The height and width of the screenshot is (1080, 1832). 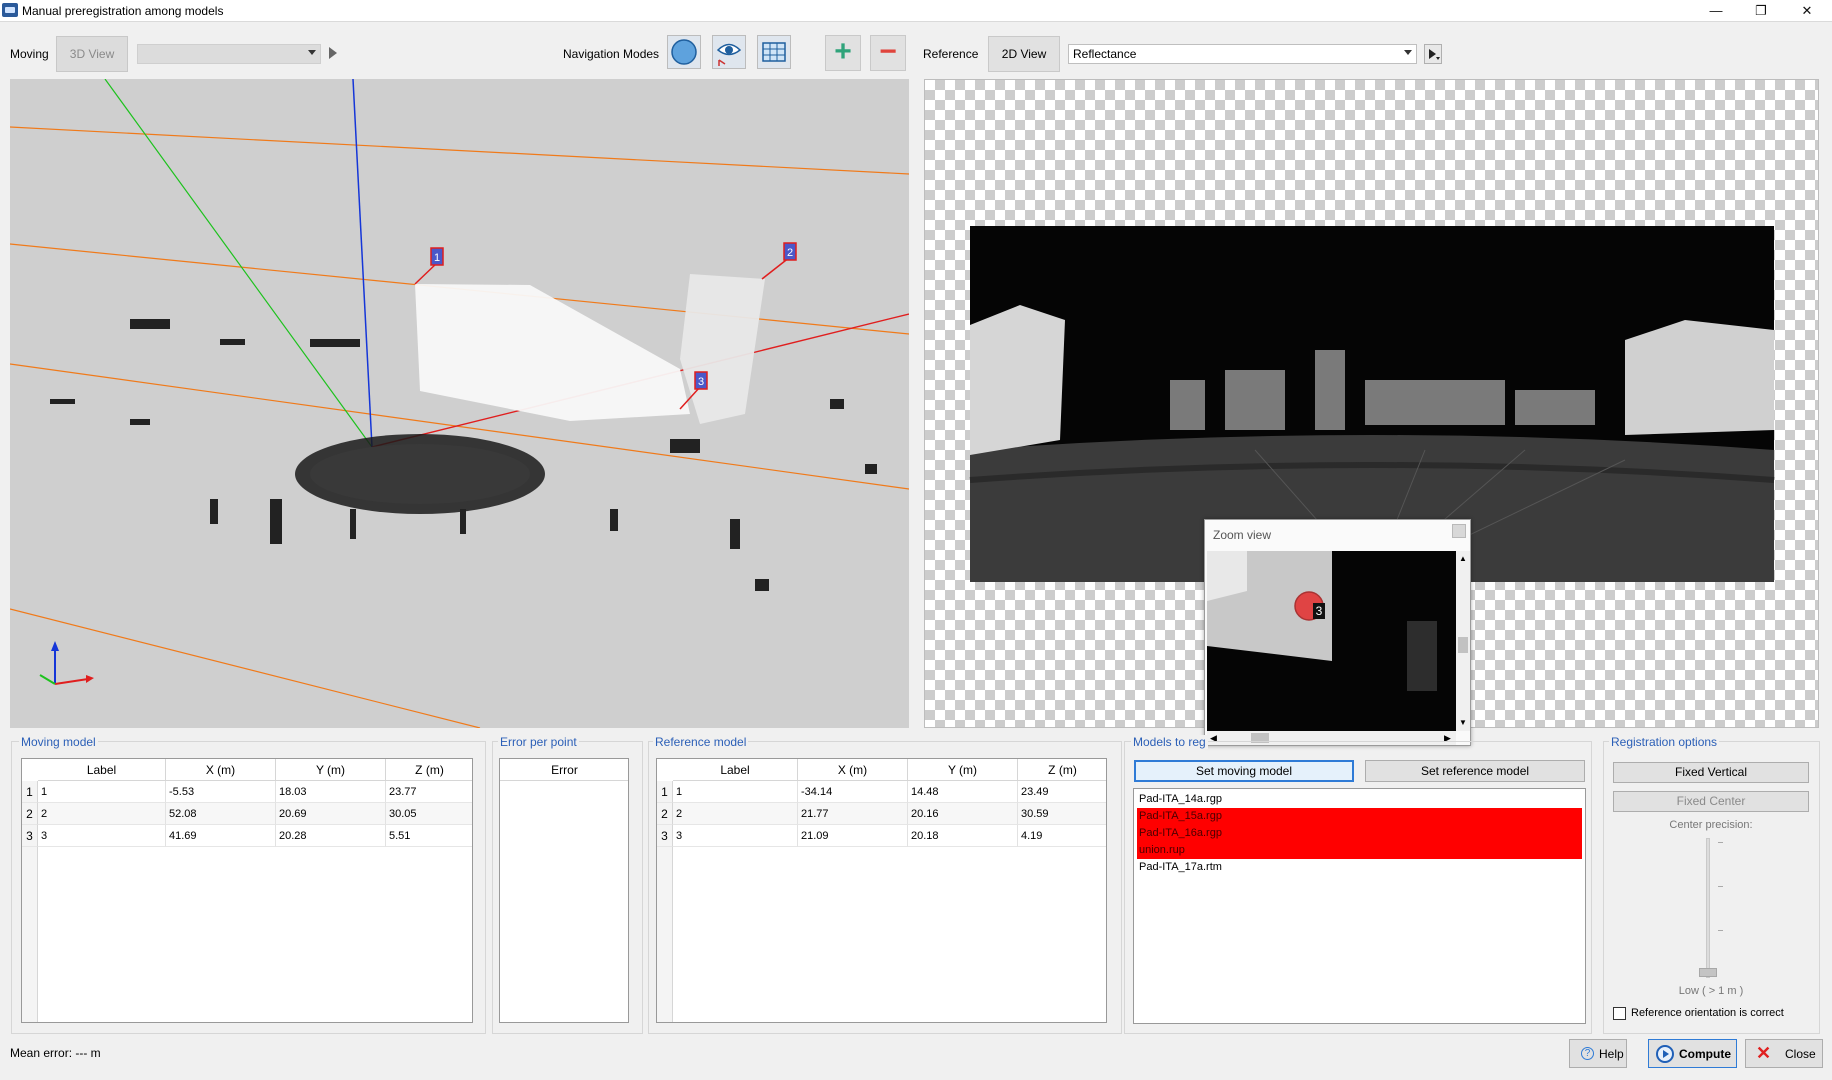 What do you see at coordinates (1319, 611) in the screenshot?
I see `zoom-marker-label: 3` at bounding box center [1319, 611].